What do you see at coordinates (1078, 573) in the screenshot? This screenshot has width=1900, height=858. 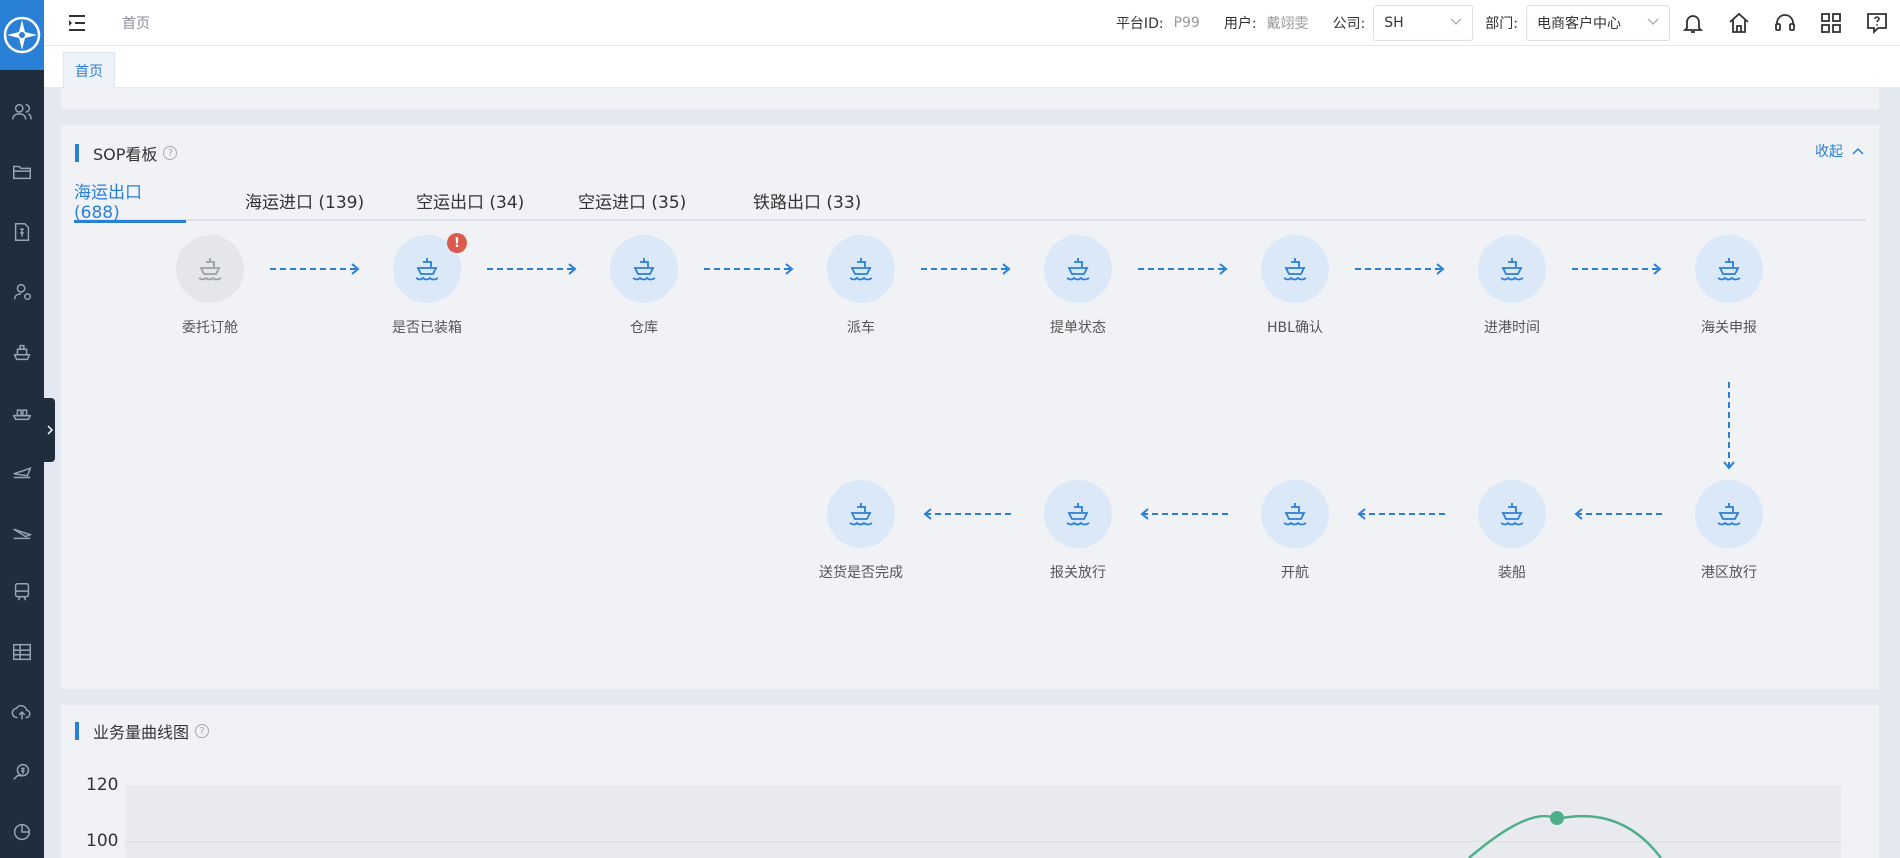 I see `step-label: 报关放行` at bounding box center [1078, 573].